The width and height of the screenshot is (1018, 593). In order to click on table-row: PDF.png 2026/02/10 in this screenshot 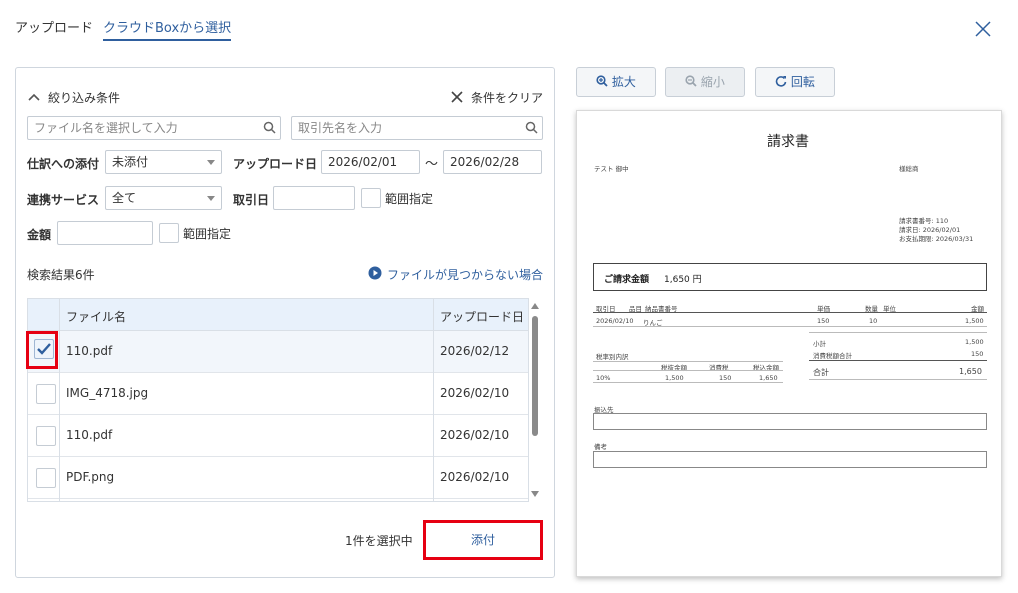, I will do `click(278, 478)`.